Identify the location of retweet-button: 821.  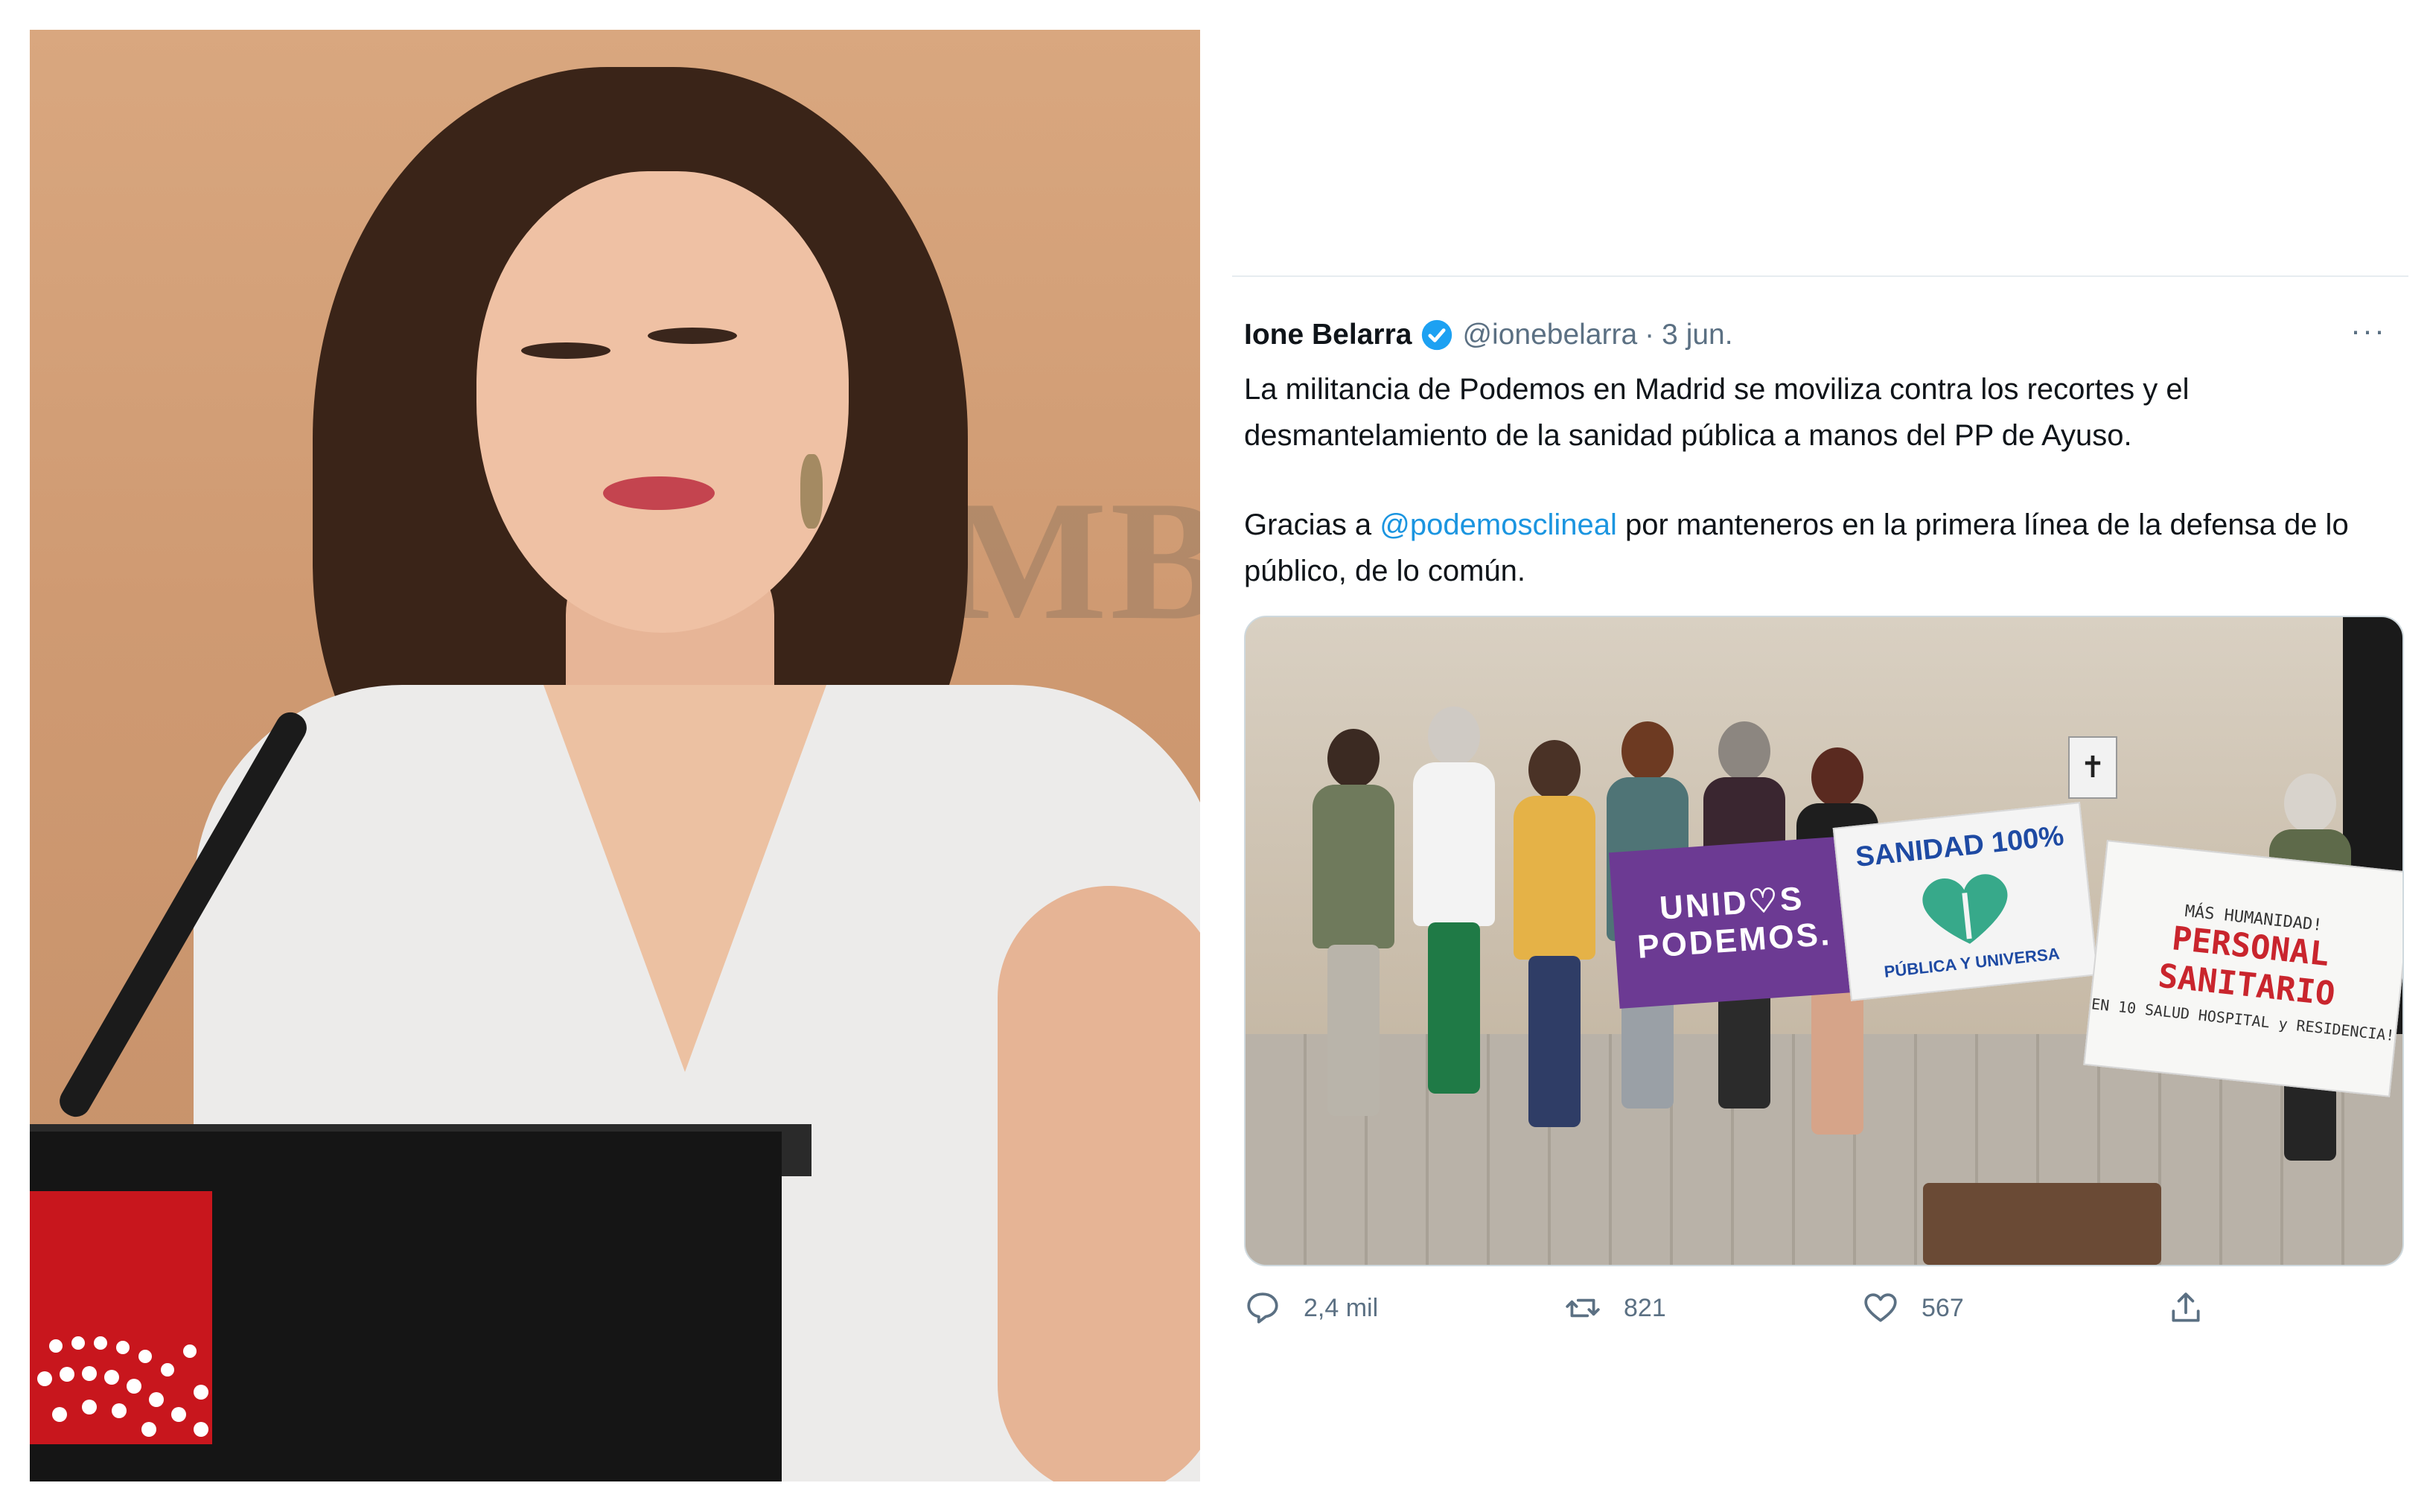
(1615, 1308).